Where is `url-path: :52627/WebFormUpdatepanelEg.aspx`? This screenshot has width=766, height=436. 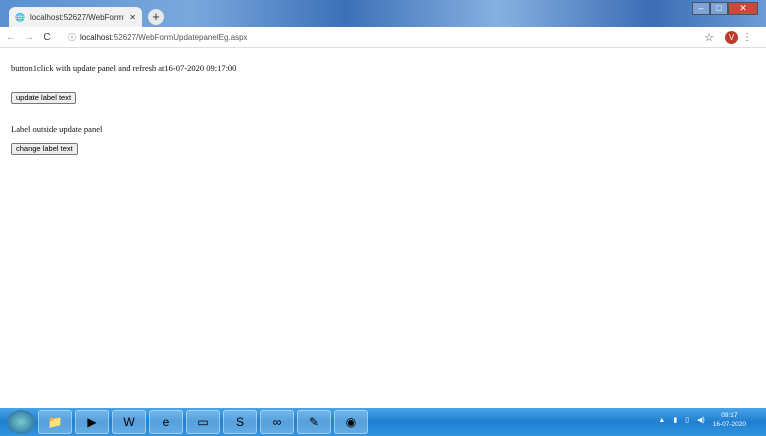 url-path: :52627/WebFormUpdatepanelEg.aspx is located at coordinates (179, 37).